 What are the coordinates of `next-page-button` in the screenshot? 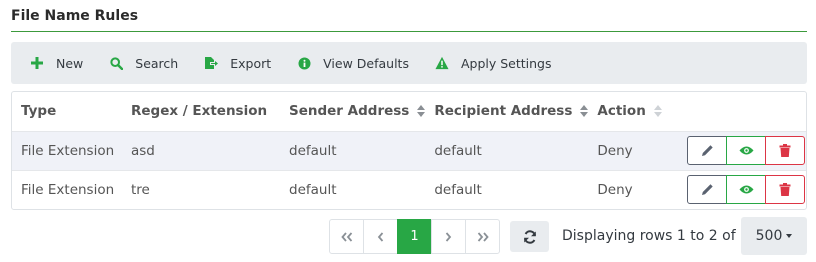 It's located at (448, 236).